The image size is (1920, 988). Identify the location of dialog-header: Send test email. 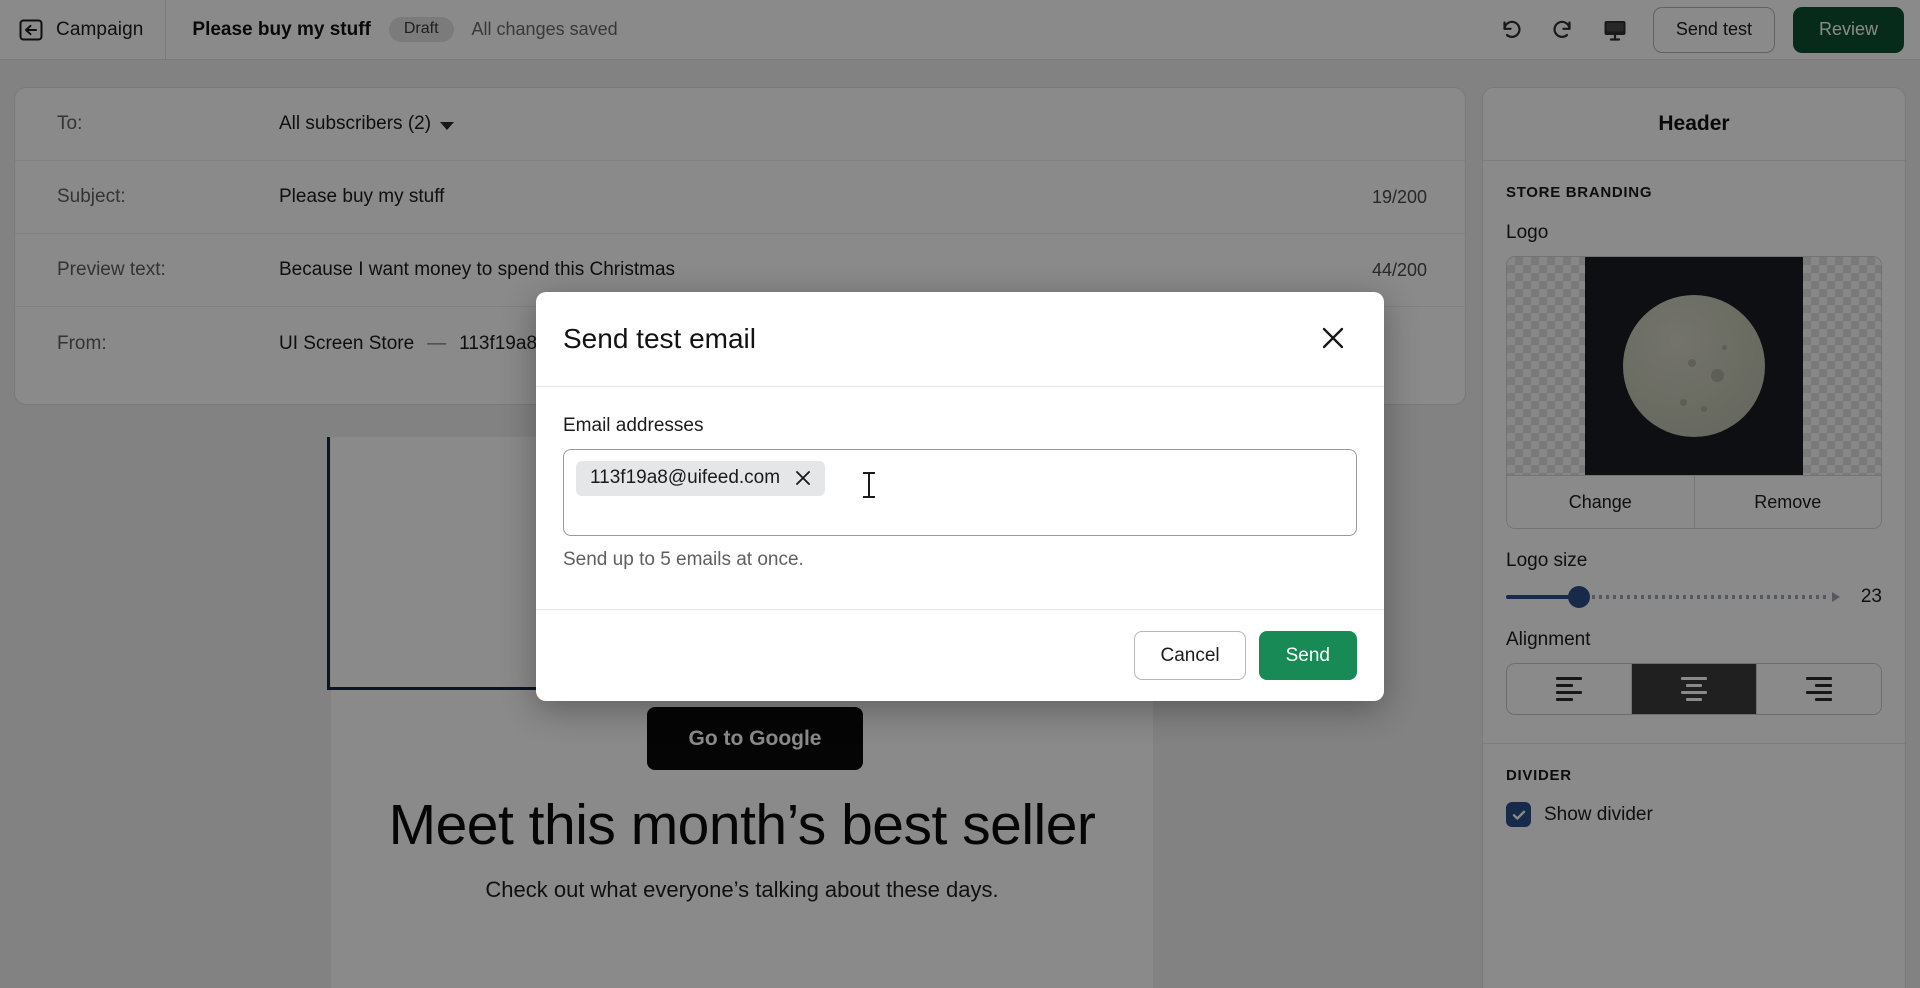
(960, 339).